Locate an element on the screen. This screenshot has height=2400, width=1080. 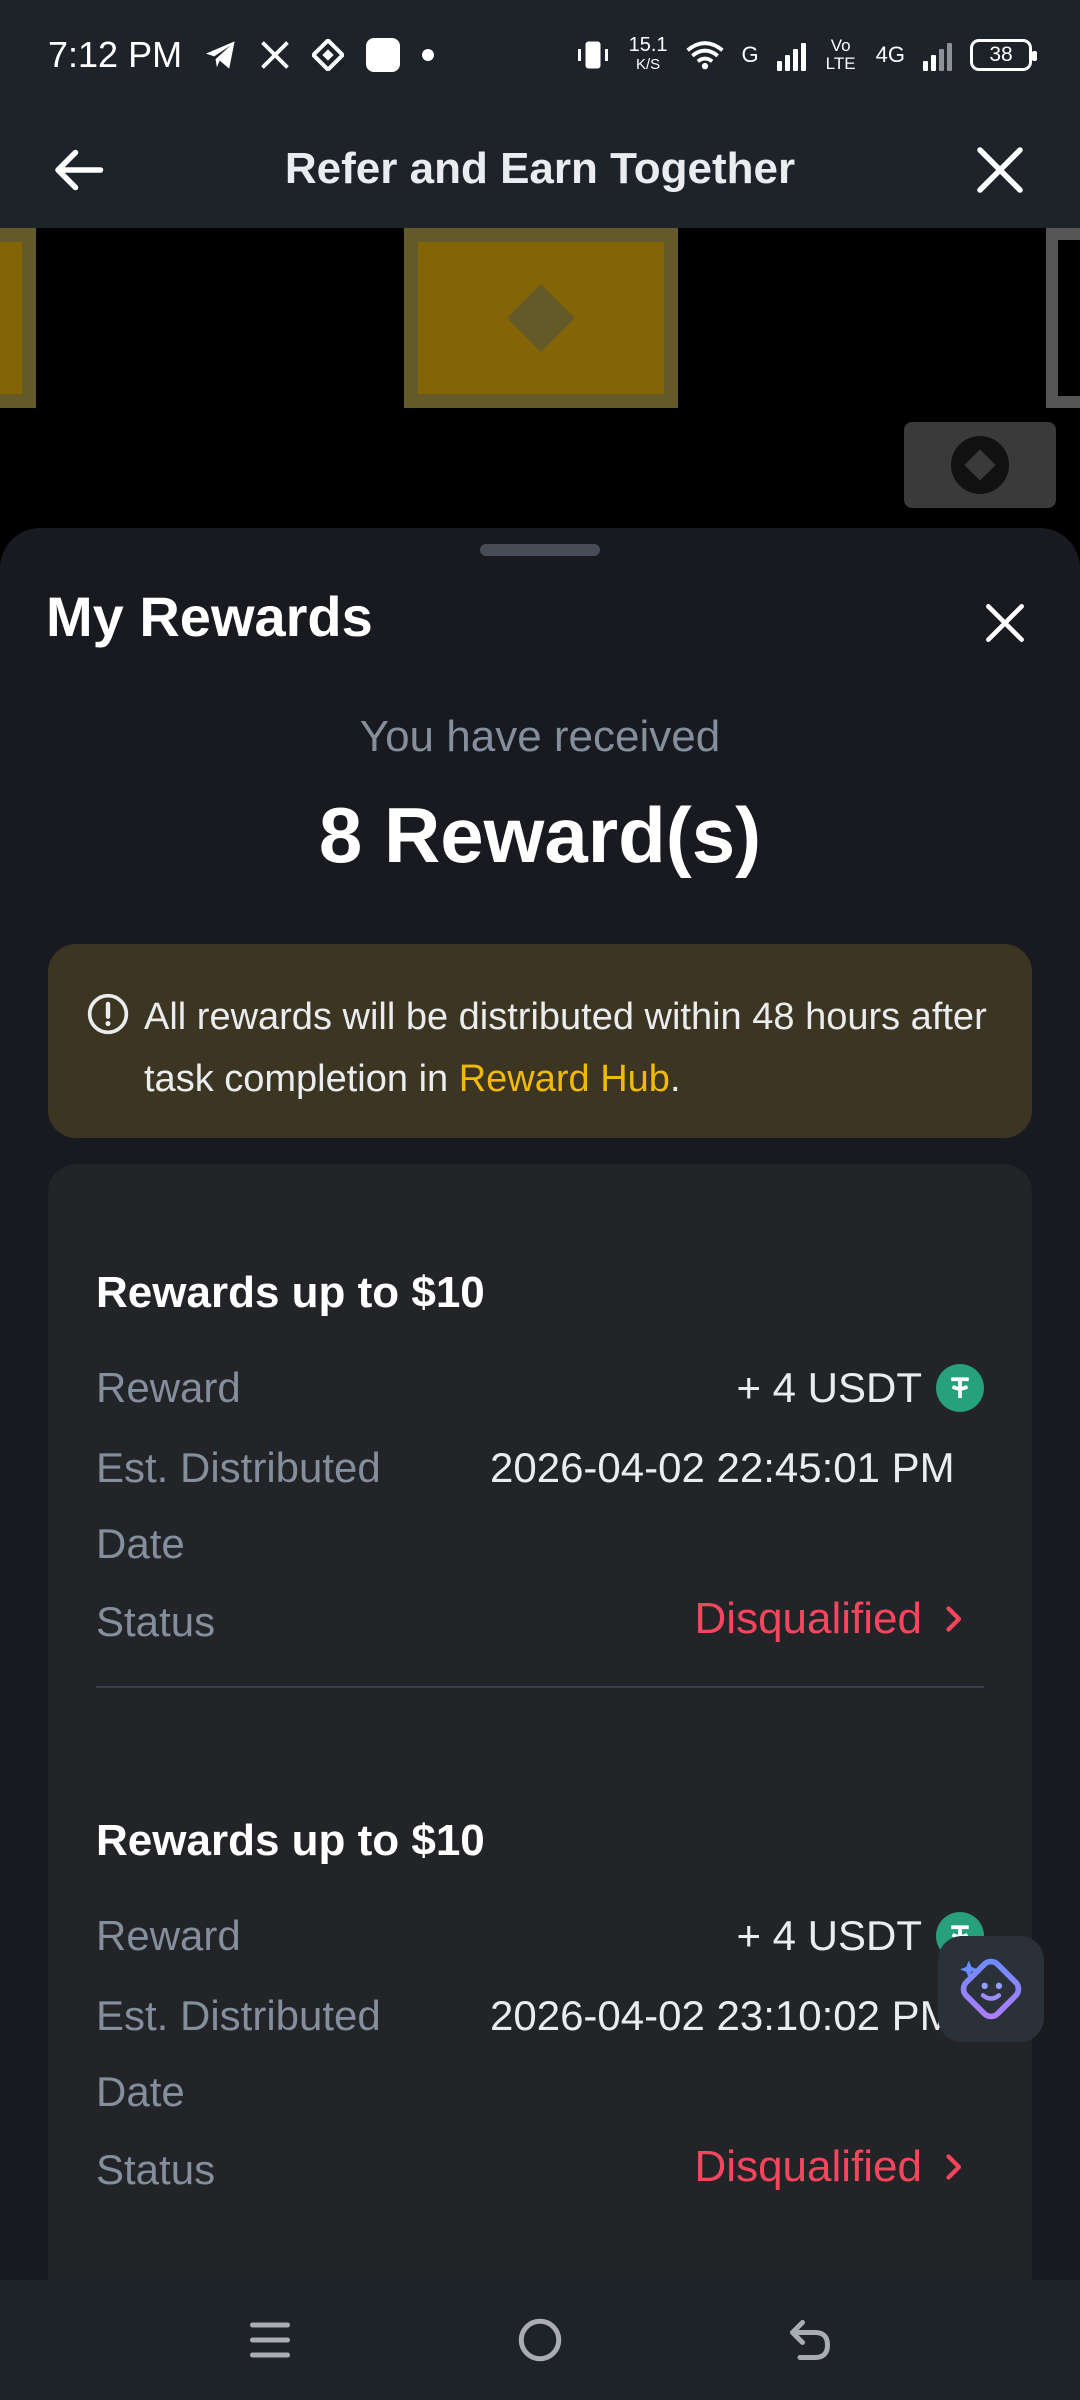
sheet-close-icon is located at coordinates (1005, 623).